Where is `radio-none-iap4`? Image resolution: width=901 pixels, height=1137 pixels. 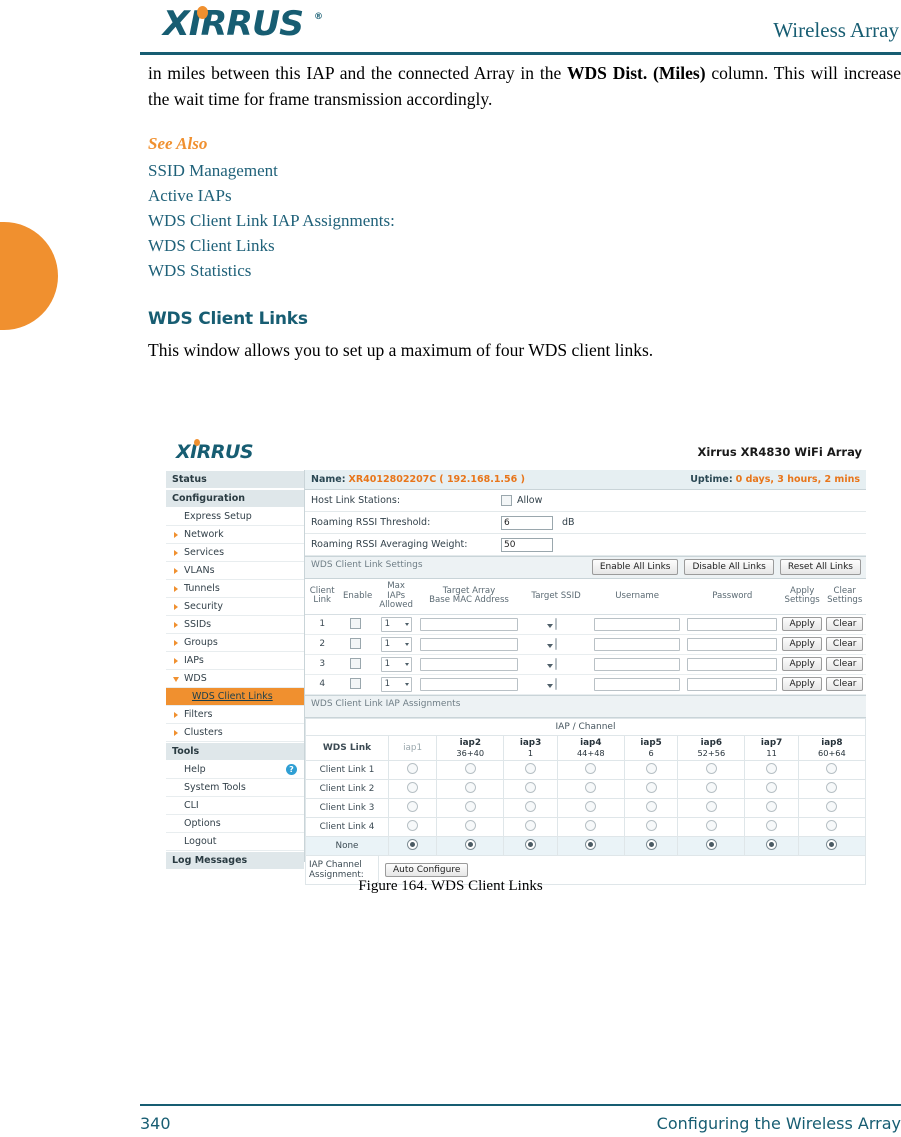
radio-none-iap4 is located at coordinates (591, 844).